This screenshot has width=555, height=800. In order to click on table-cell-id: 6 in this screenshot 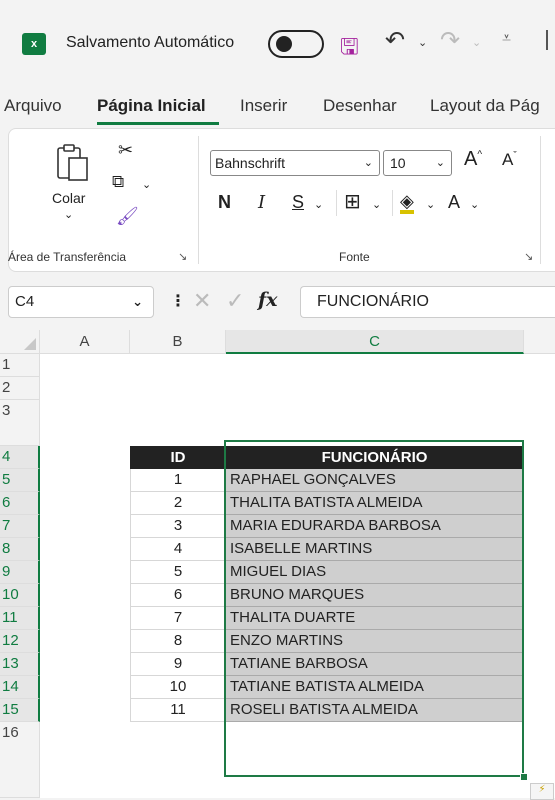, I will do `click(178, 595)`.